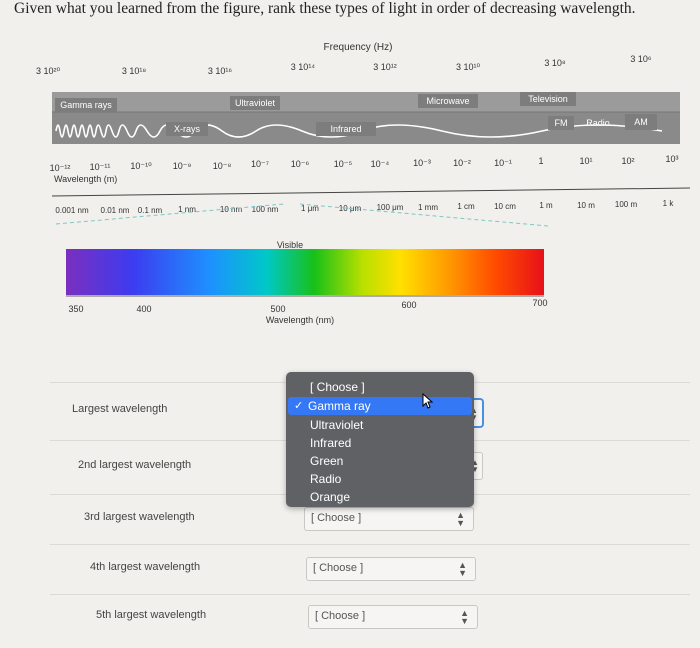 The width and height of the screenshot is (700, 648). Describe the element at coordinates (170, 214) in the screenshot. I see `zoom-line-left` at that location.